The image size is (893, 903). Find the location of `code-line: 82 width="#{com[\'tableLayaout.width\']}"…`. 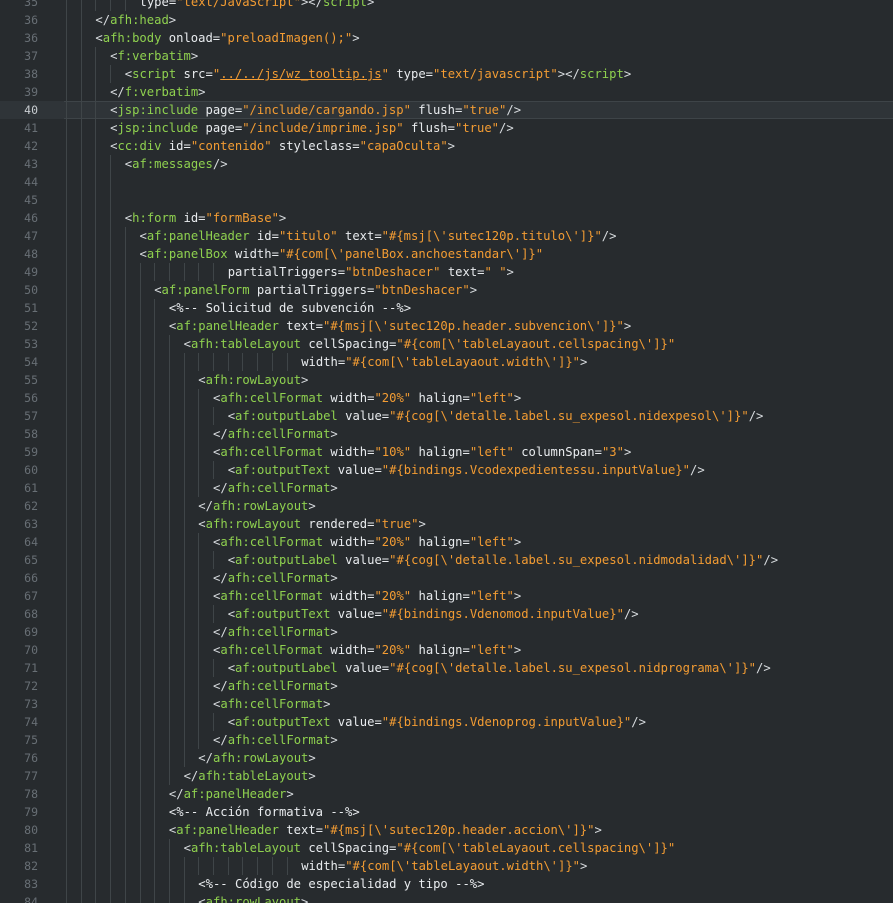

code-line: 82 width="#{com[\'tableLayaout.width\']}"… is located at coordinates (446, 866).